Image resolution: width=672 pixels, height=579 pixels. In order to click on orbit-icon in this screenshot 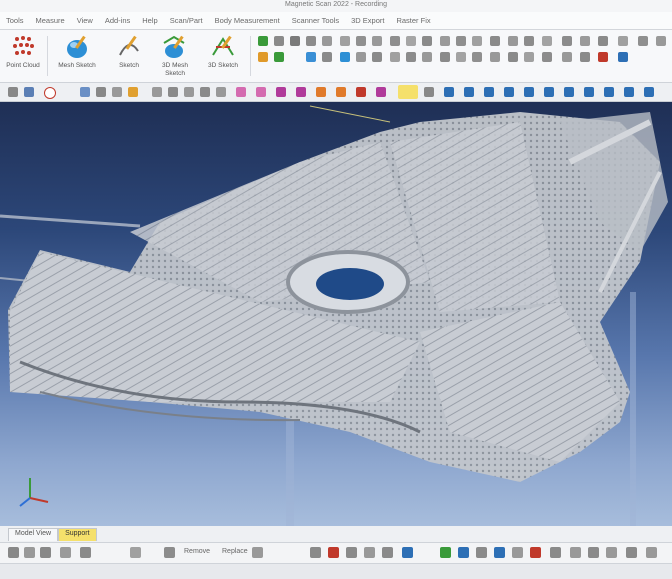, I will do `click(189, 92)`.